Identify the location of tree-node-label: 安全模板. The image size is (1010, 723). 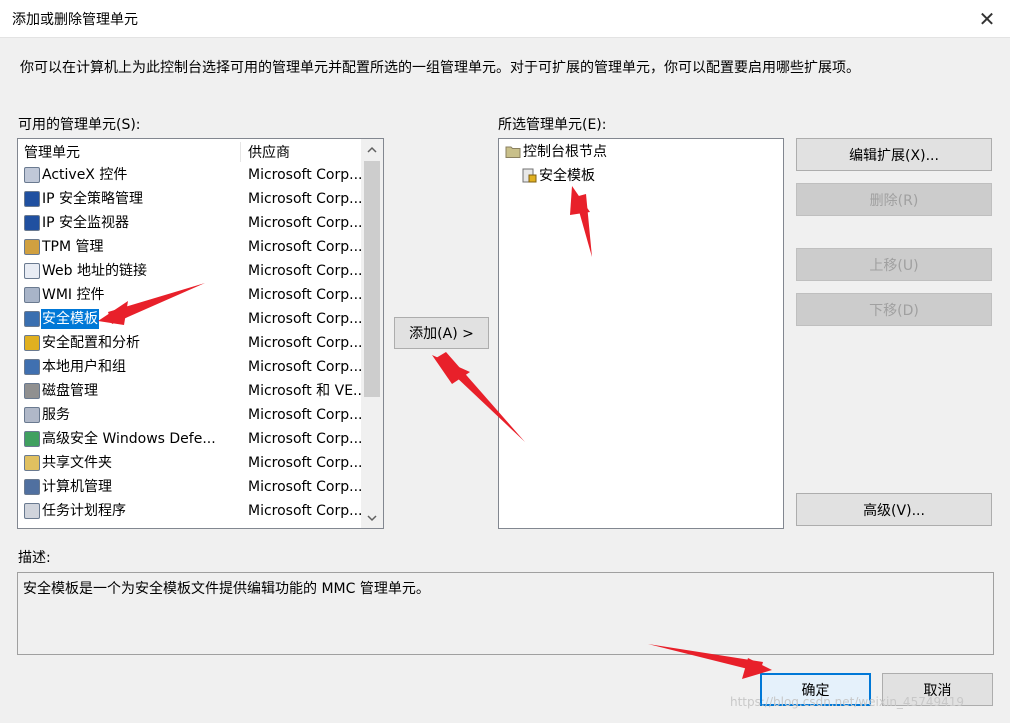
(567, 176).